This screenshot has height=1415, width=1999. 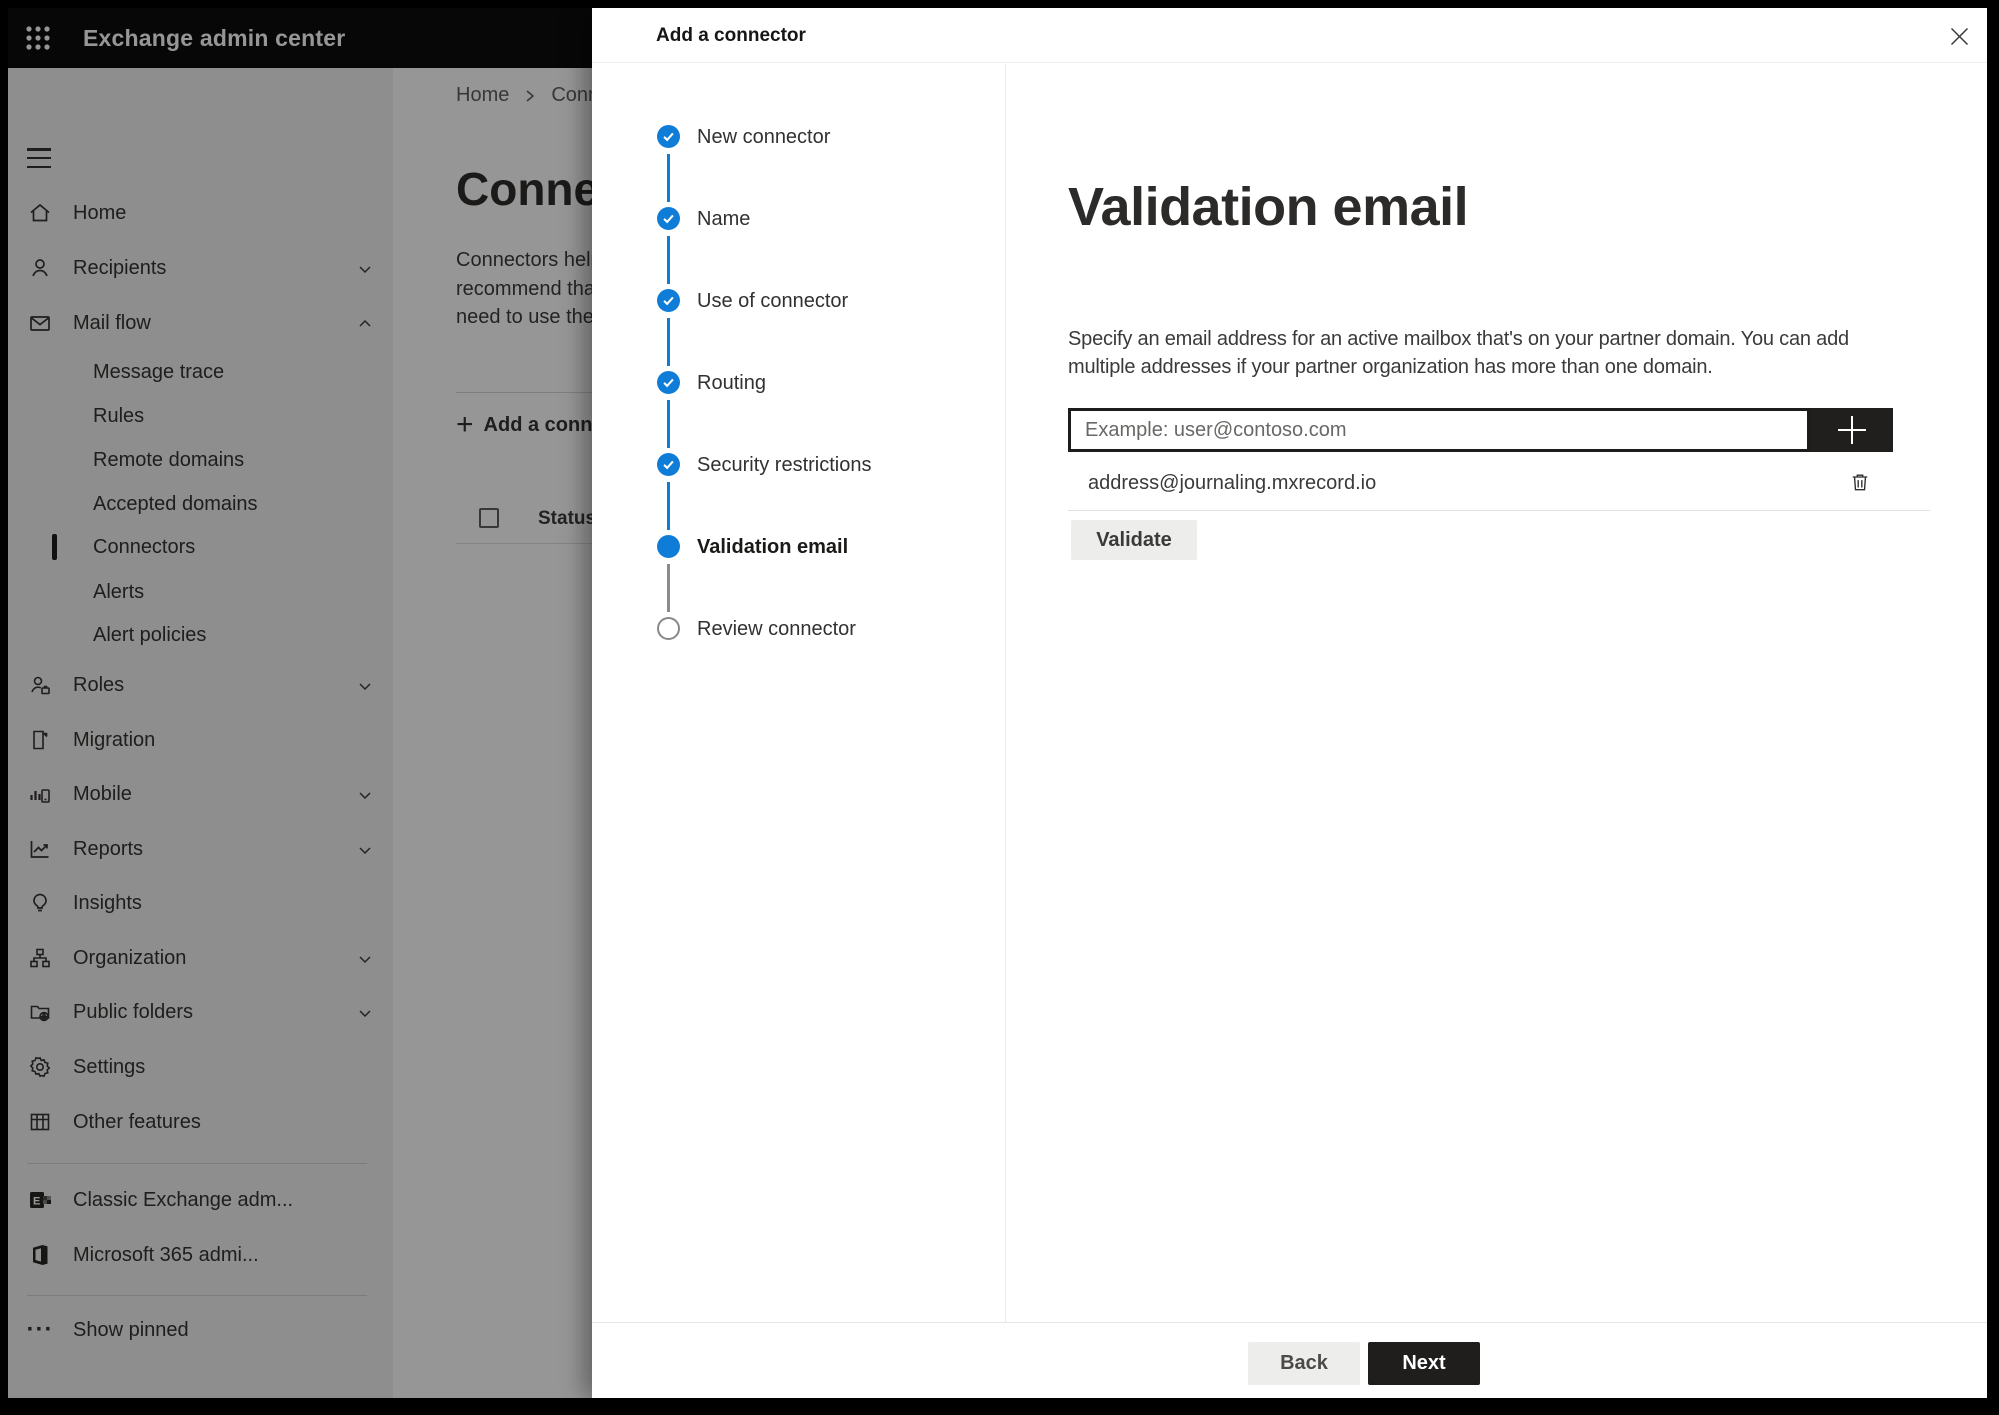 What do you see at coordinates (763, 137) in the screenshot?
I see `step-new-connector: New connector` at bounding box center [763, 137].